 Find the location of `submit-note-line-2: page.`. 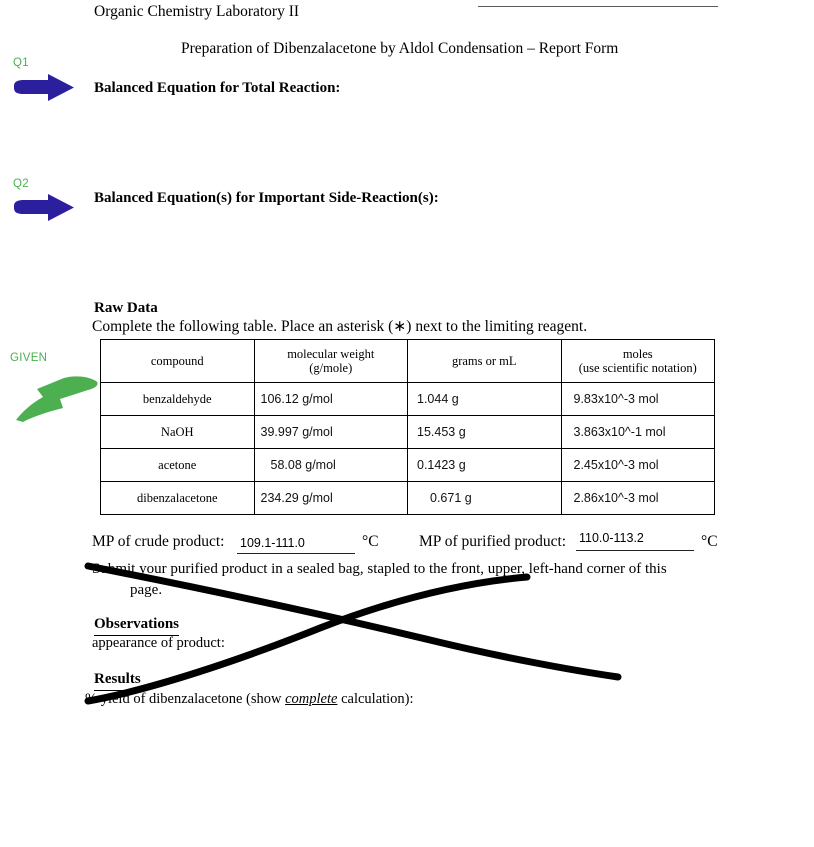

submit-note-line-2: page. is located at coordinates (146, 590).